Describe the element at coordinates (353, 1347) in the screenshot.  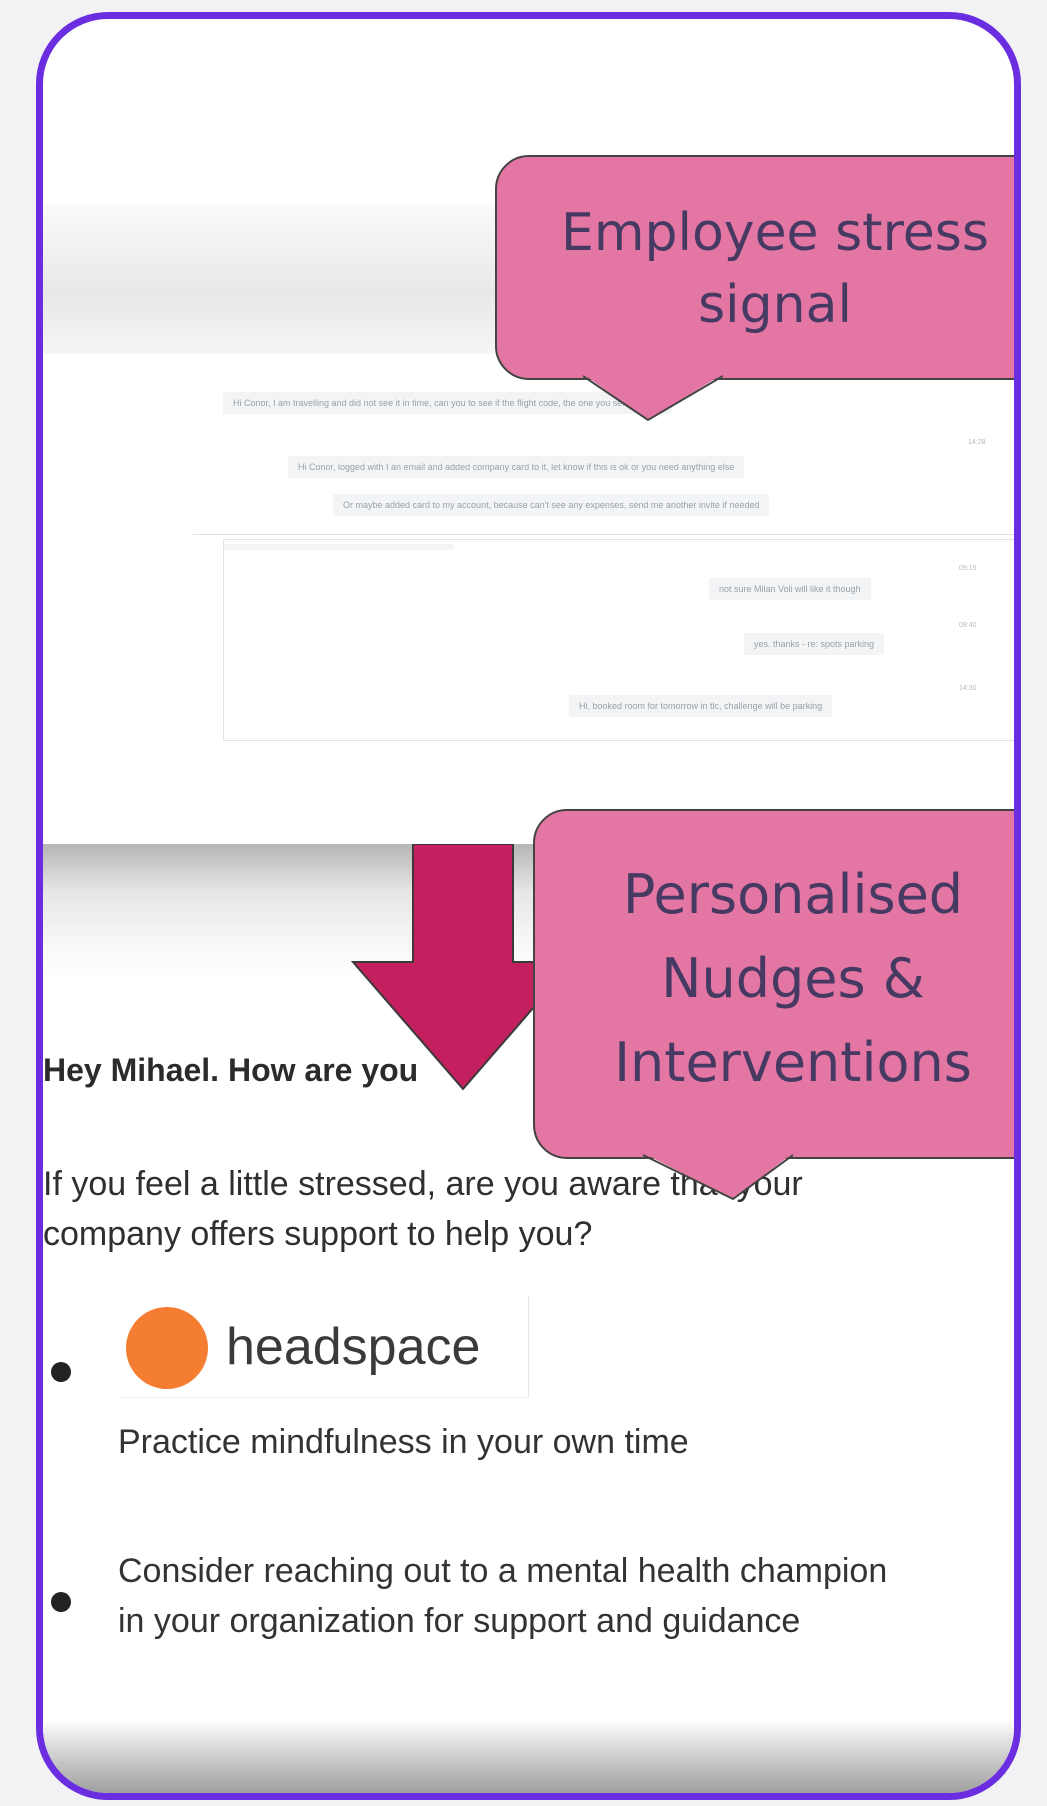
I see `headspace-wordmark: headspace` at that location.